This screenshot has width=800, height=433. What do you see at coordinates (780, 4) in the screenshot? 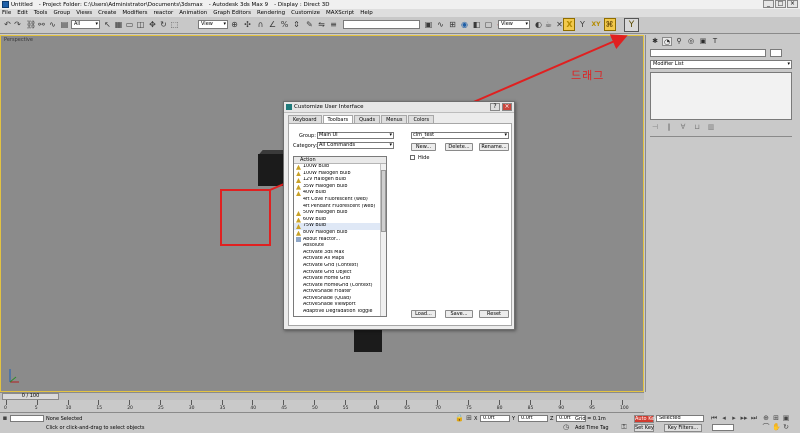
I see `maximize-button: □` at bounding box center [780, 4].